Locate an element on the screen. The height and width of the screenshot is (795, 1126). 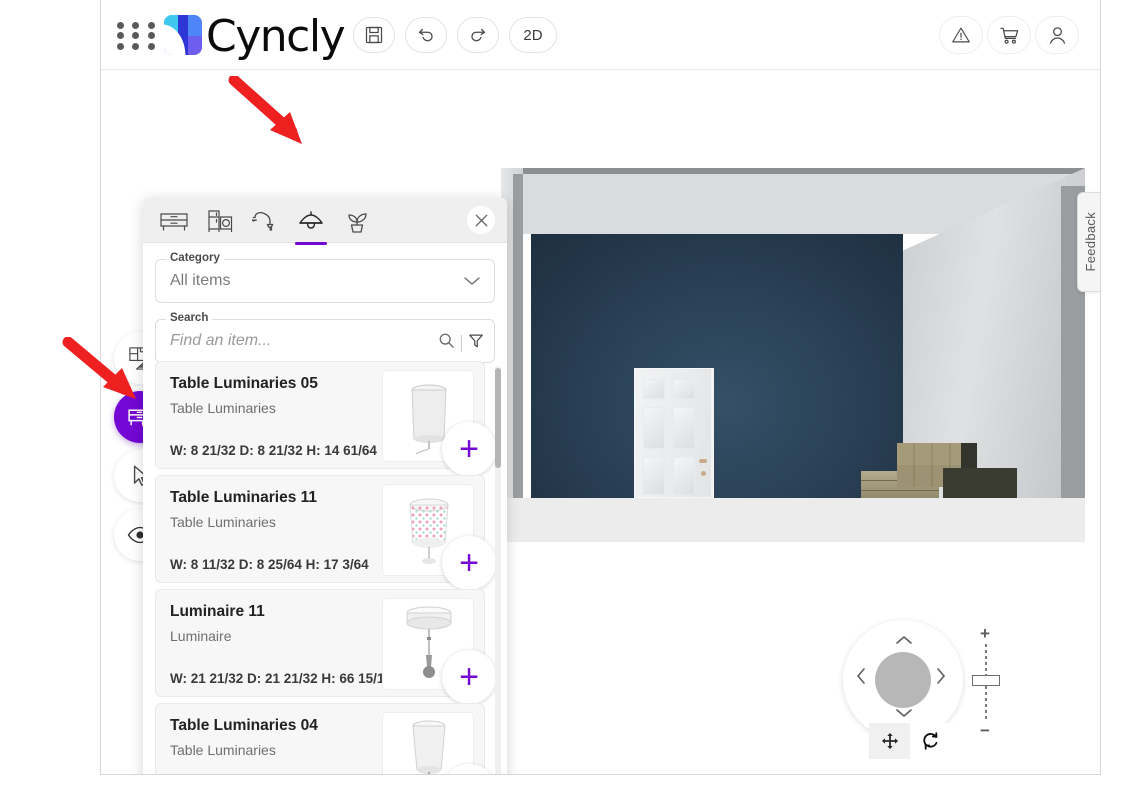
chevron-right-icon is located at coordinates (941, 676).